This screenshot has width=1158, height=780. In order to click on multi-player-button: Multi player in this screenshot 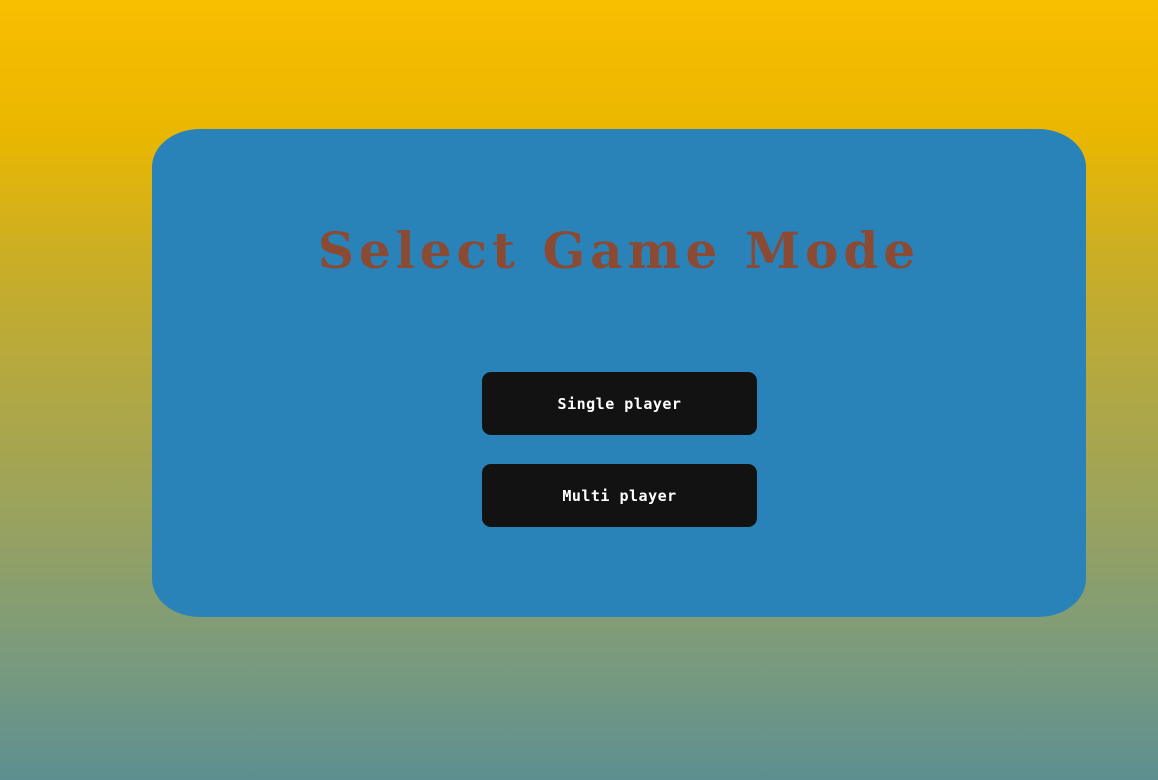, I will do `click(619, 495)`.